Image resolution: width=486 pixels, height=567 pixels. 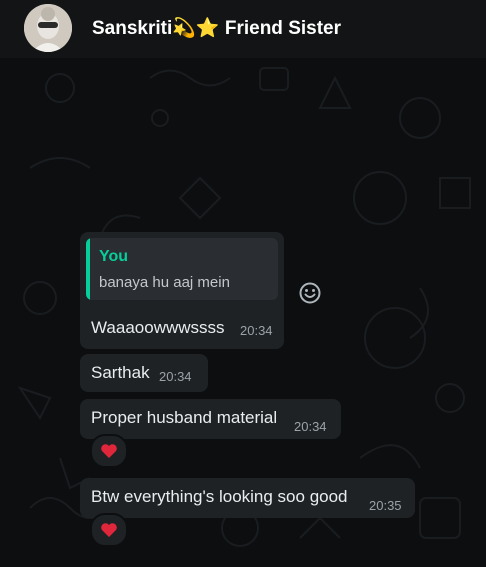 I want to click on message-bubble: Proper husband material 20:34, so click(x=210, y=419).